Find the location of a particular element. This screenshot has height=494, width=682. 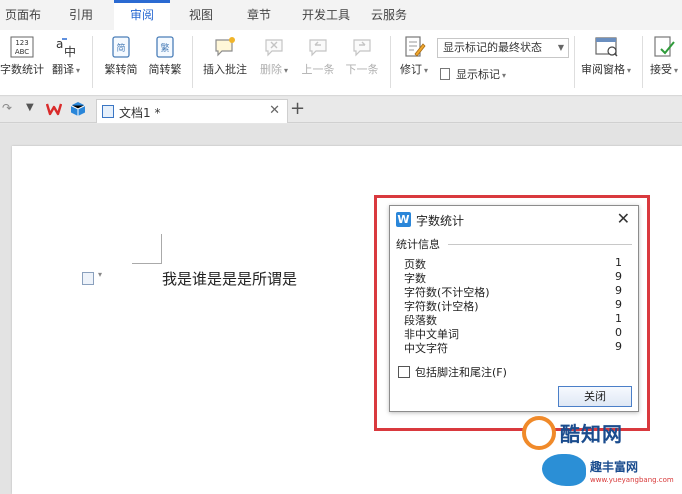

word-count-button: 123 ABC 字数统计 is located at coordinates (22, 62).